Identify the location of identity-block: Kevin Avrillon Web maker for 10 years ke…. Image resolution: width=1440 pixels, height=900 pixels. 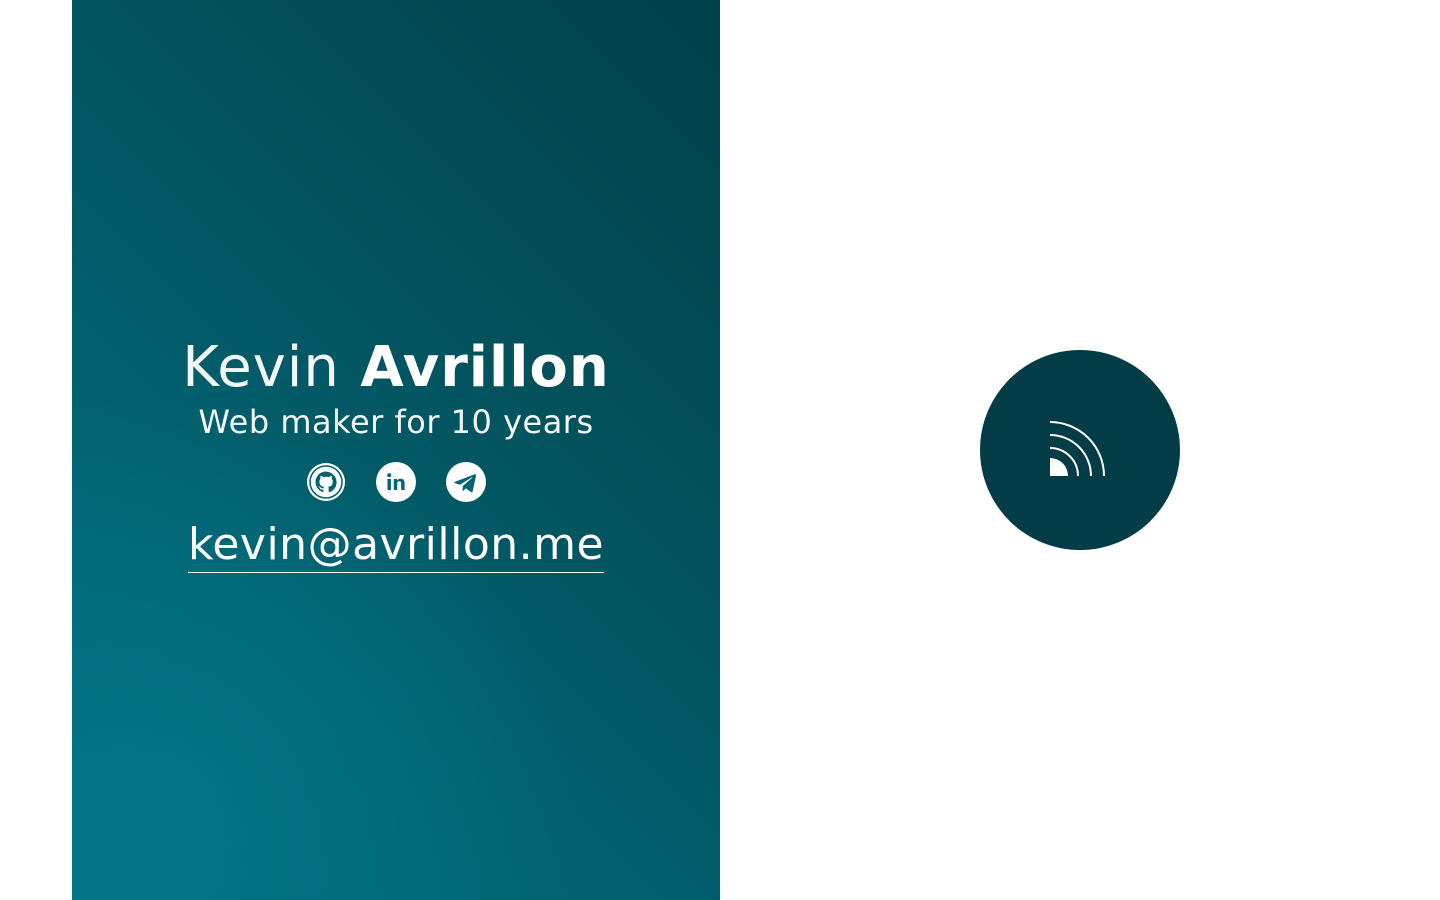
(396, 453).